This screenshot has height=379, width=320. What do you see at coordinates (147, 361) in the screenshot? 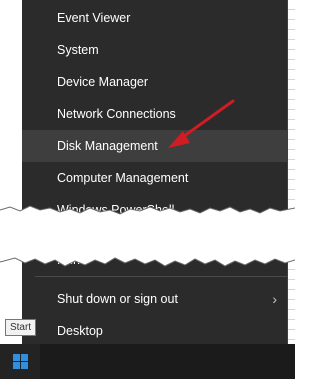
I see `taskbar` at bounding box center [147, 361].